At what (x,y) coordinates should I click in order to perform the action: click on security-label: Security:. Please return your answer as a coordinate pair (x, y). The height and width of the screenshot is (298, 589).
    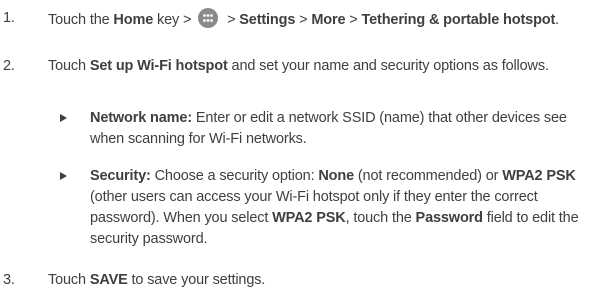
    Looking at the image, I should click on (120, 176).